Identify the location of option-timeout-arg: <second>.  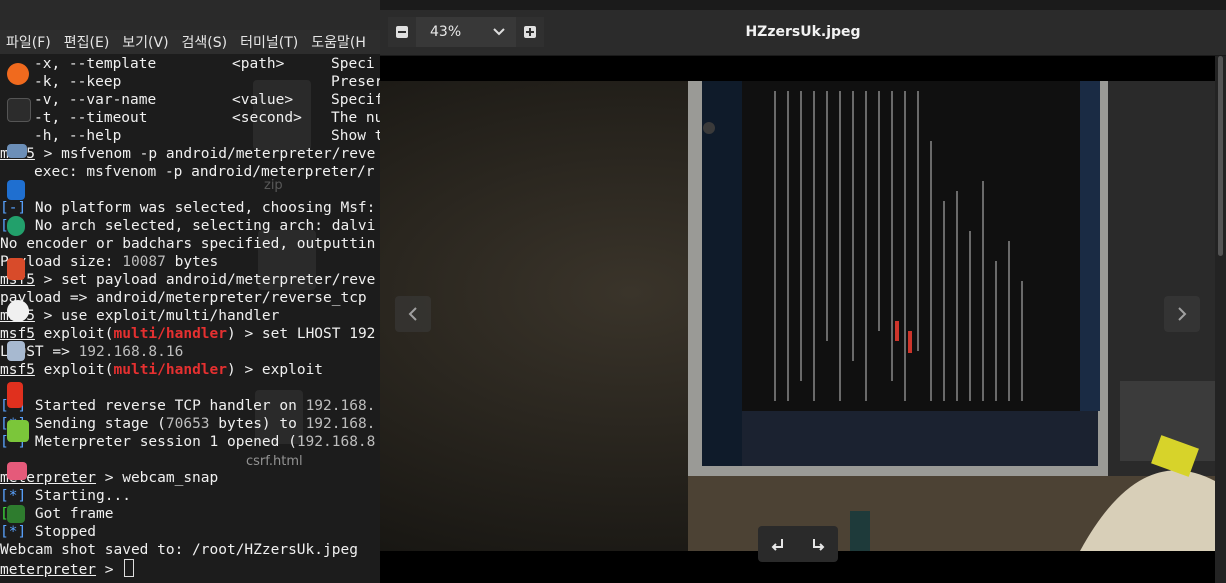
(267, 118).